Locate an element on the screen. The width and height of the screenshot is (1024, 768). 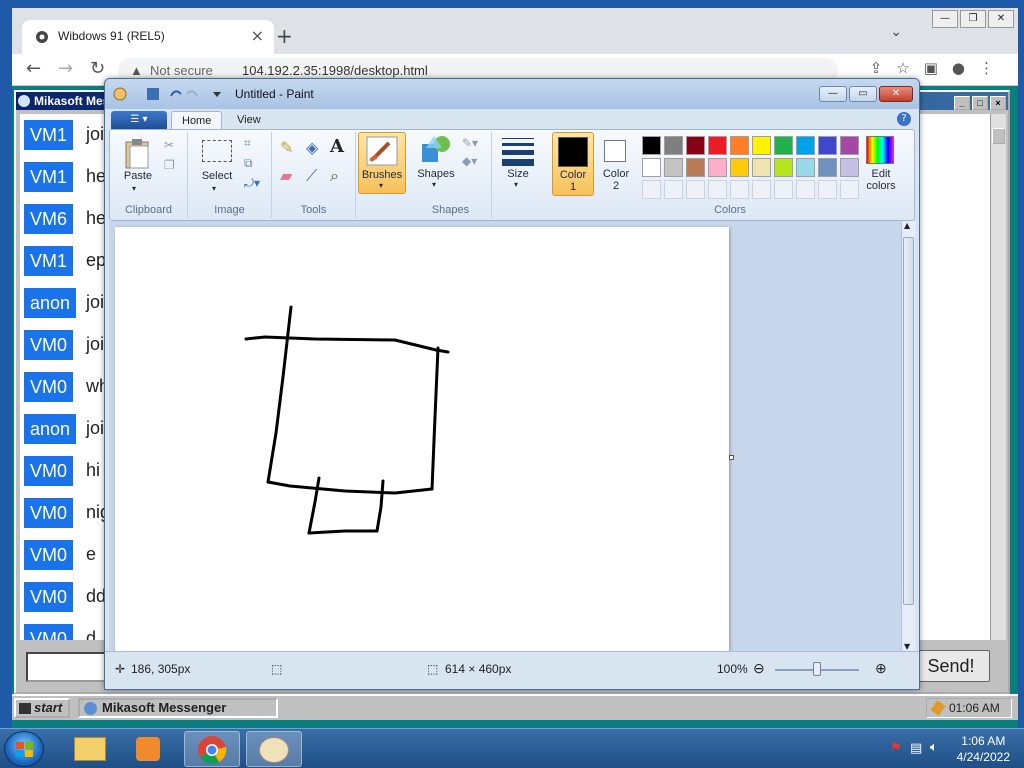
edit-colors-button: Edit colors is located at coordinates (881, 164).